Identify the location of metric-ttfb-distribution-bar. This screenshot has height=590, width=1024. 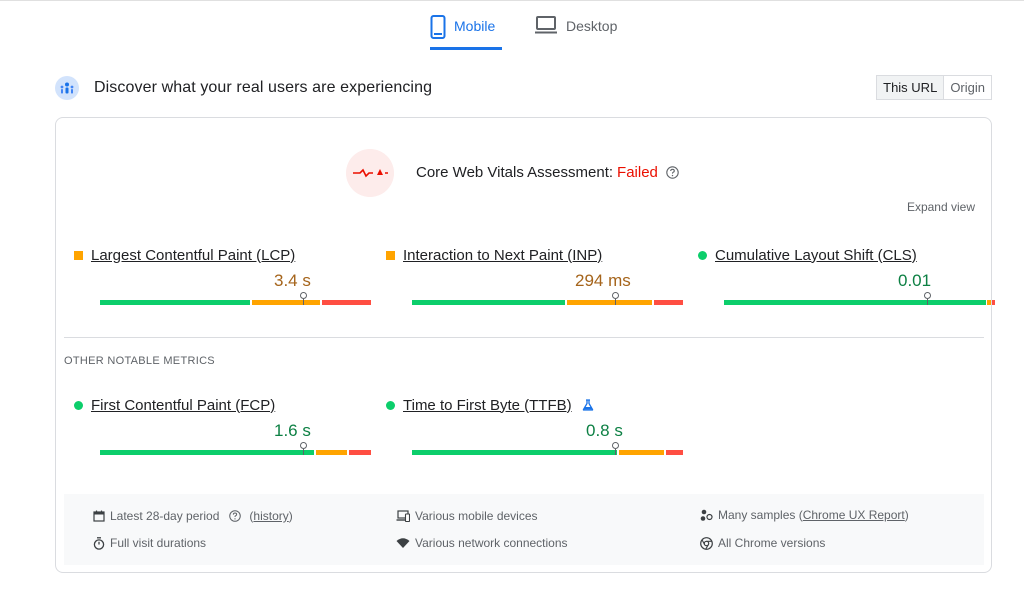
(547, 448).